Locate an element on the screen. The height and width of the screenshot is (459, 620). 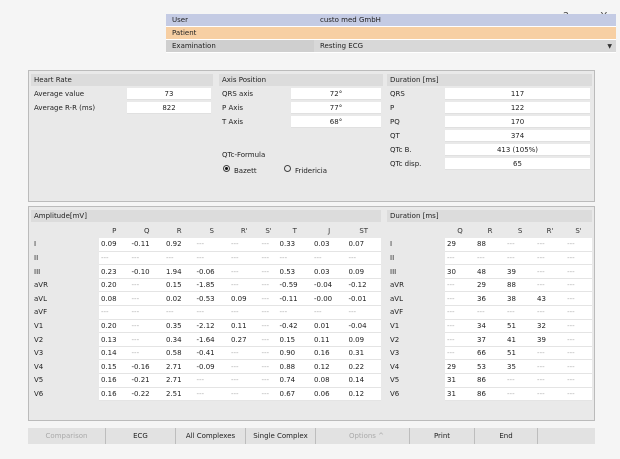
table-cell: 0.02 is located at coordinates (179, 299).